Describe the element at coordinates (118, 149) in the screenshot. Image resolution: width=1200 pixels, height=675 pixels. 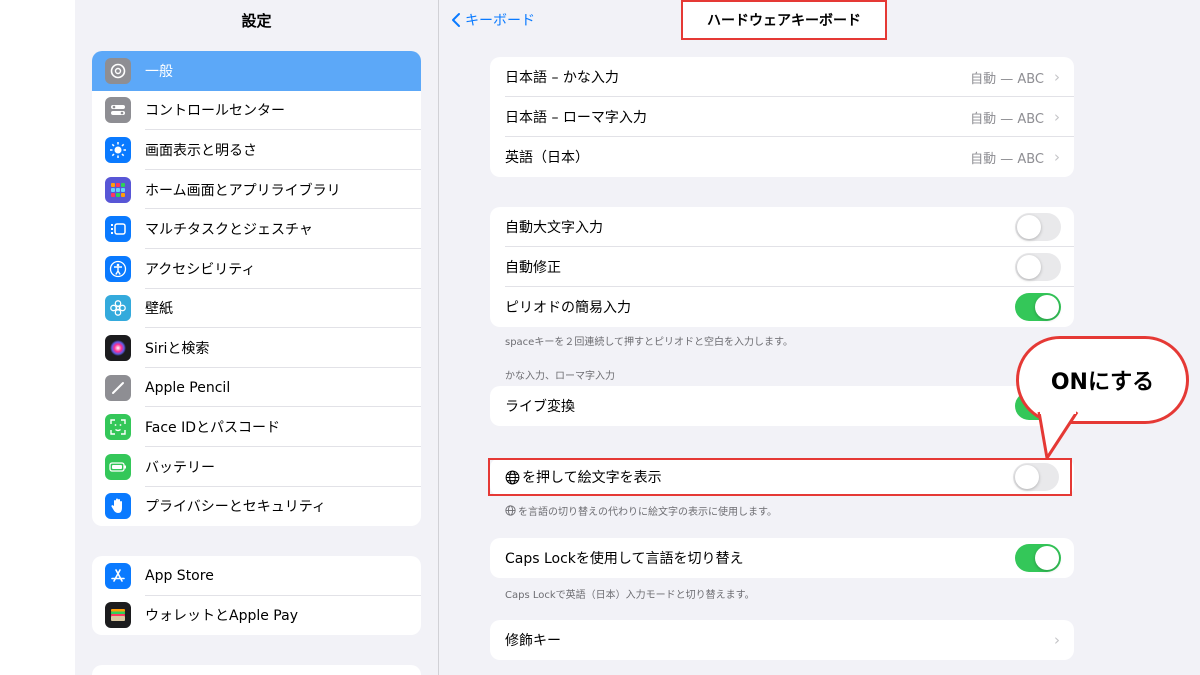
I see `brightness-icon` at that location.